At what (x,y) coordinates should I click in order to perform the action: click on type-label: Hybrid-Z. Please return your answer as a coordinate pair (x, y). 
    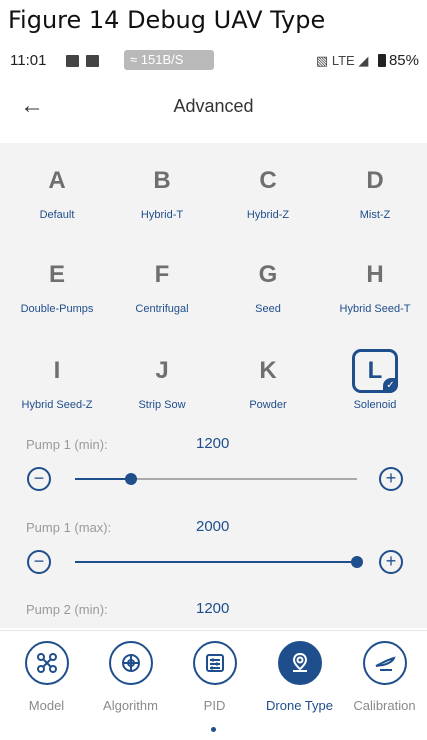
    Looking at the image, I should click on (268, 215).